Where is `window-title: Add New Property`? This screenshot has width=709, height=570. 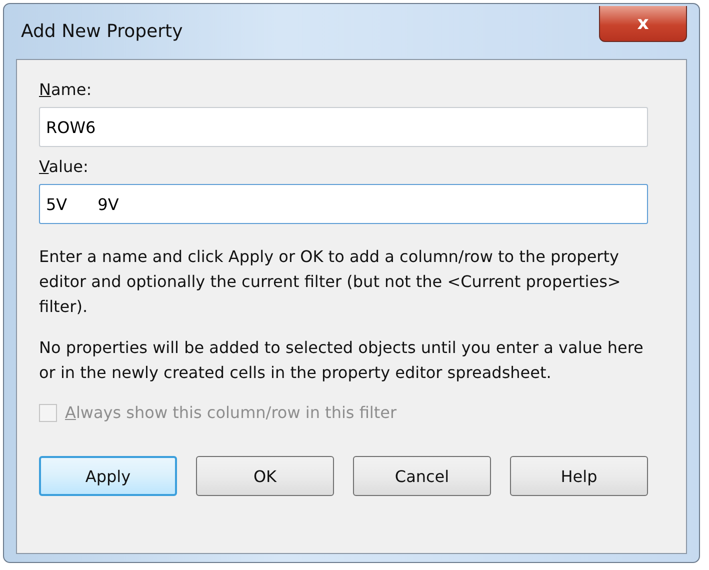
window-title: Add New Property is located at coordinates (102, 31).